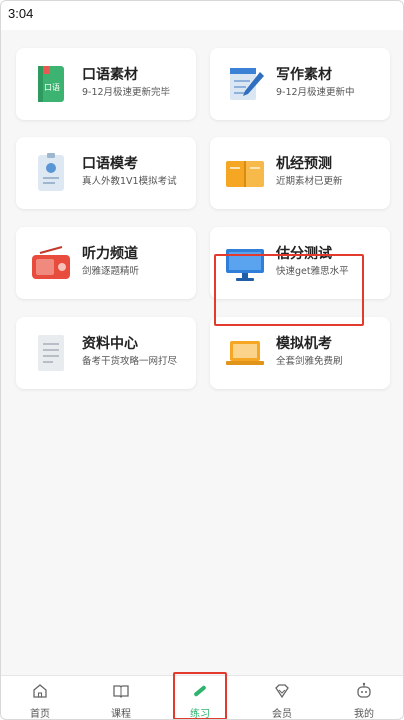  What do you see at coordinates (245, 174) in the screenshot?
I see `open-book-icon` at bounding box center [245, 174].